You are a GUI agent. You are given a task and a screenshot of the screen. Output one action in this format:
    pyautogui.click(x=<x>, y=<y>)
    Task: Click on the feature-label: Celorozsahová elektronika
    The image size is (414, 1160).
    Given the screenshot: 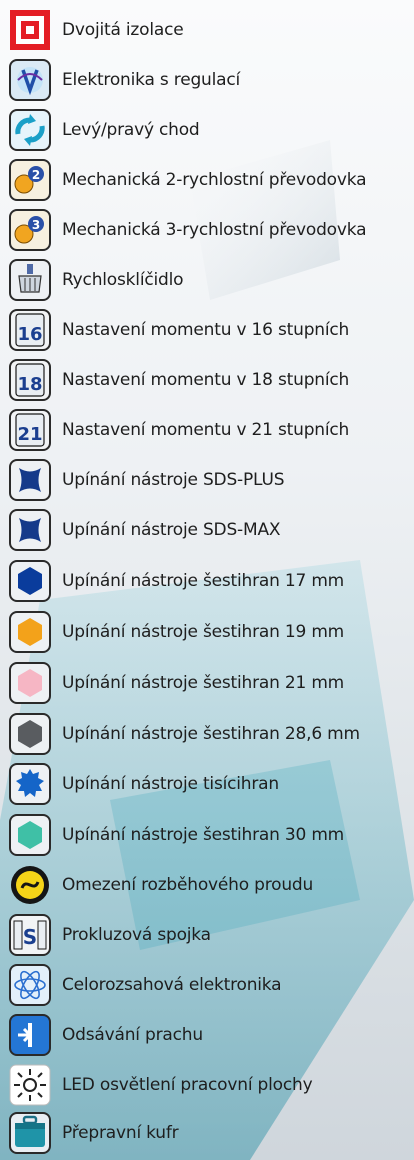 What is the action you would take?
    pyautogui.click(x=172, y=985)
    